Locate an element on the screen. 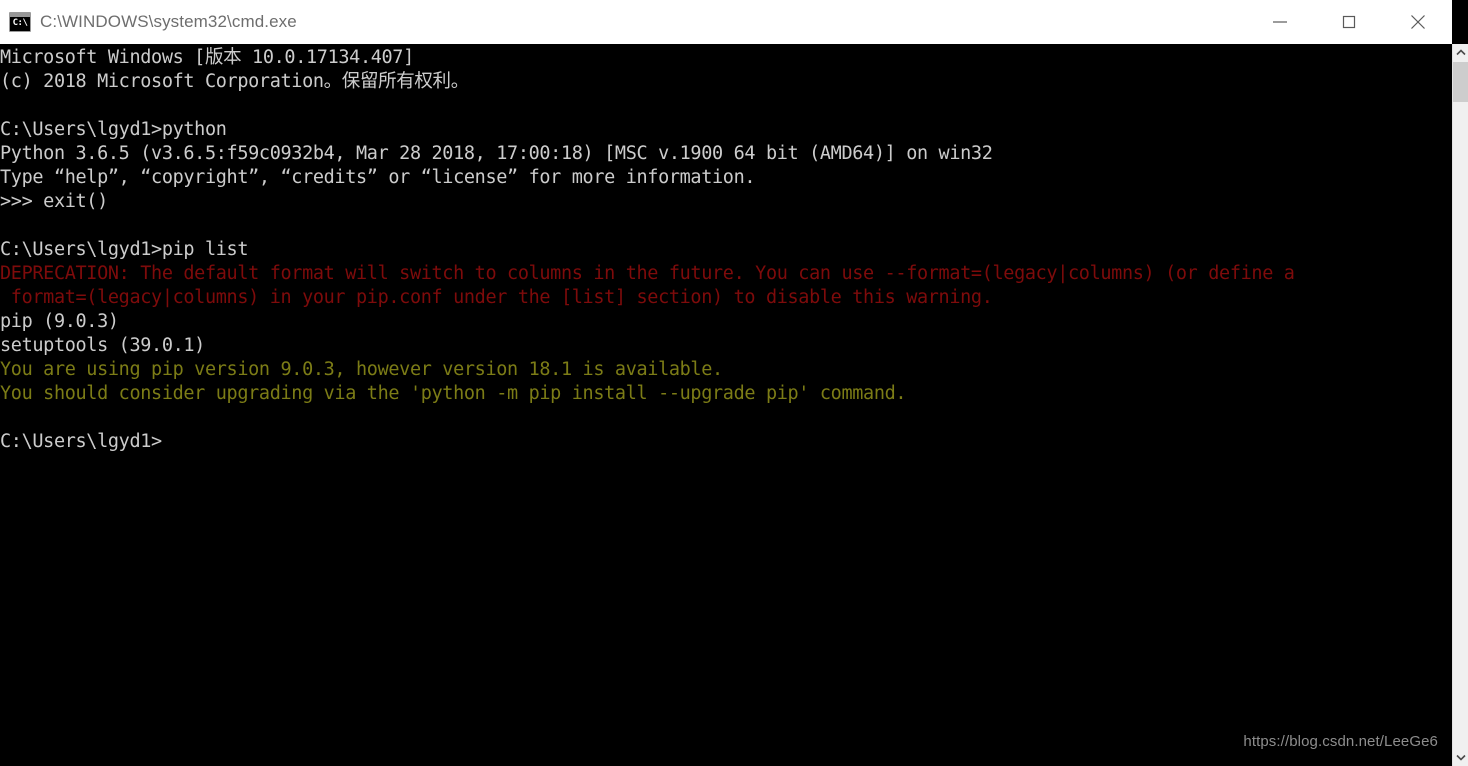 Image resolution: width=1468 pixels, height=766 pixels. window-title: C:\WINDOWS\system32\cmd.exe is located at coordinates (168, 21).